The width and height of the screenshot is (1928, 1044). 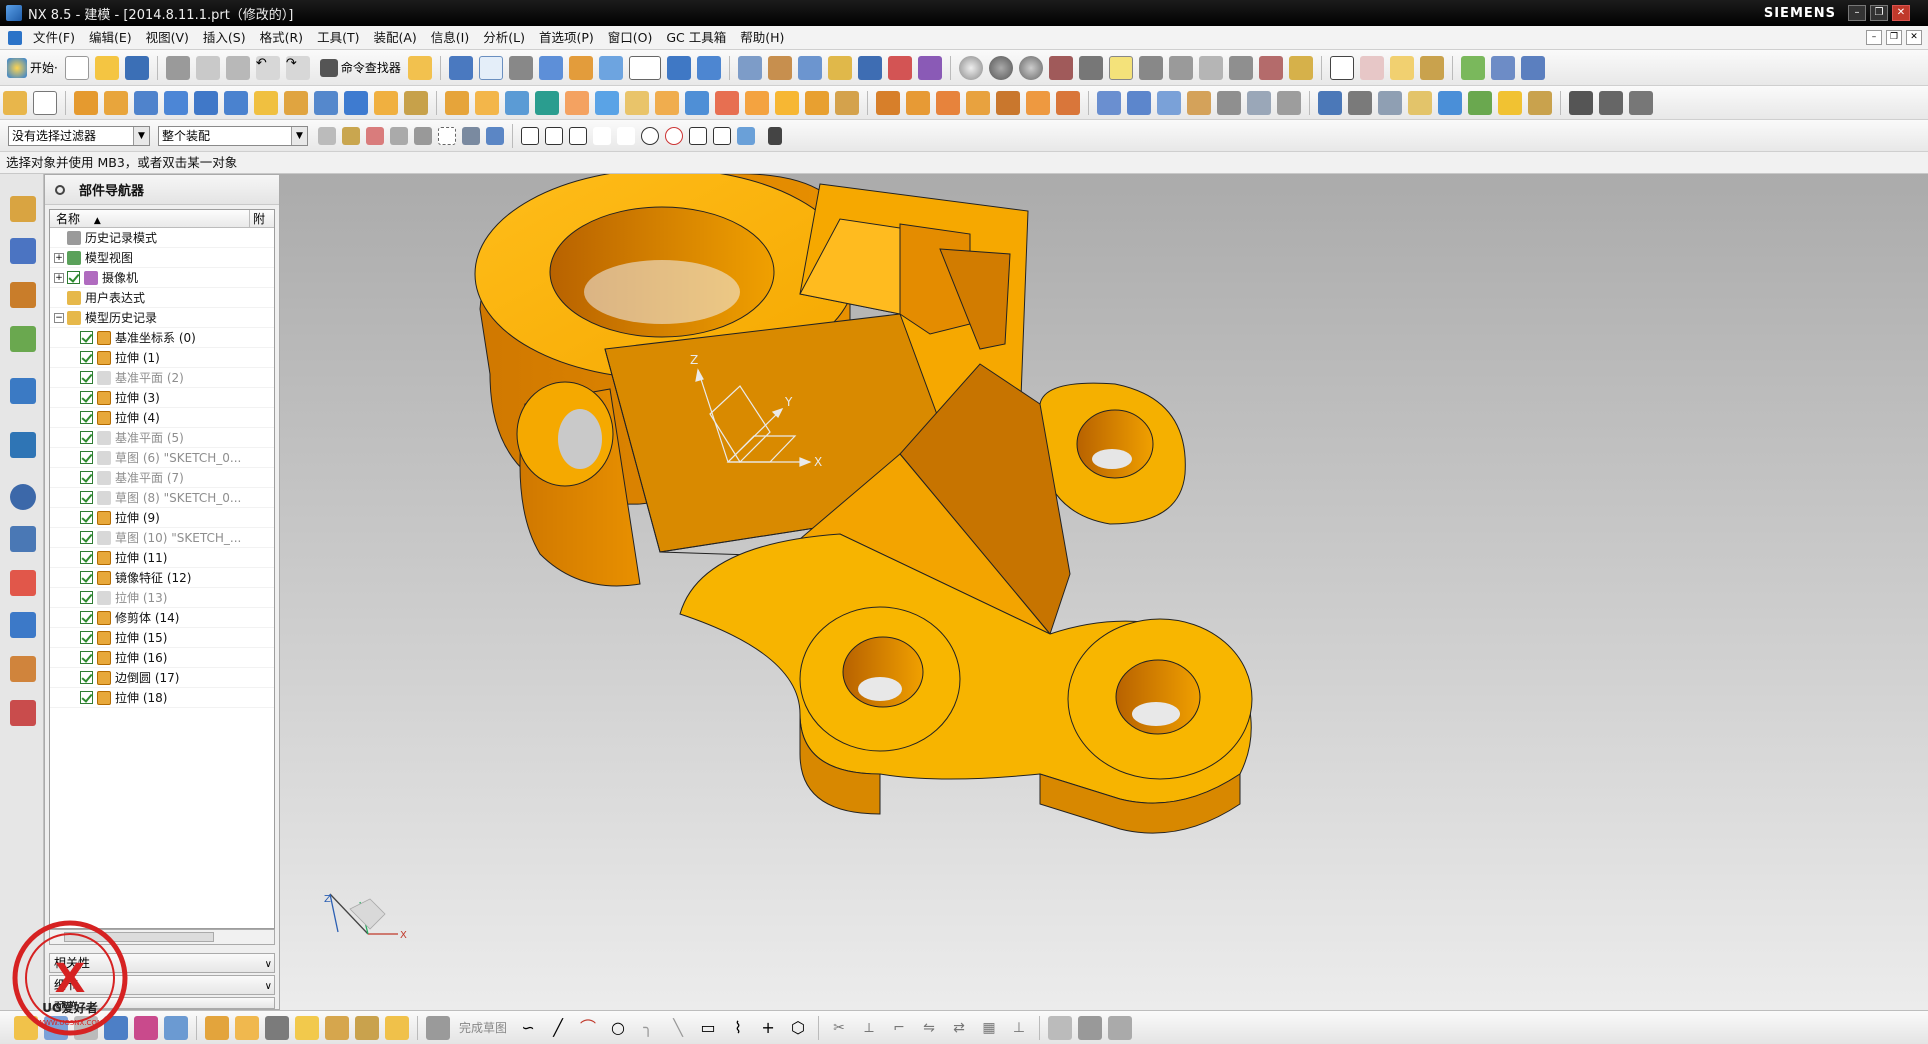 What do you see at coordinates (610, 67) in the screenshot?
I see `view-triad-icon` at bounding box center [610, 67].